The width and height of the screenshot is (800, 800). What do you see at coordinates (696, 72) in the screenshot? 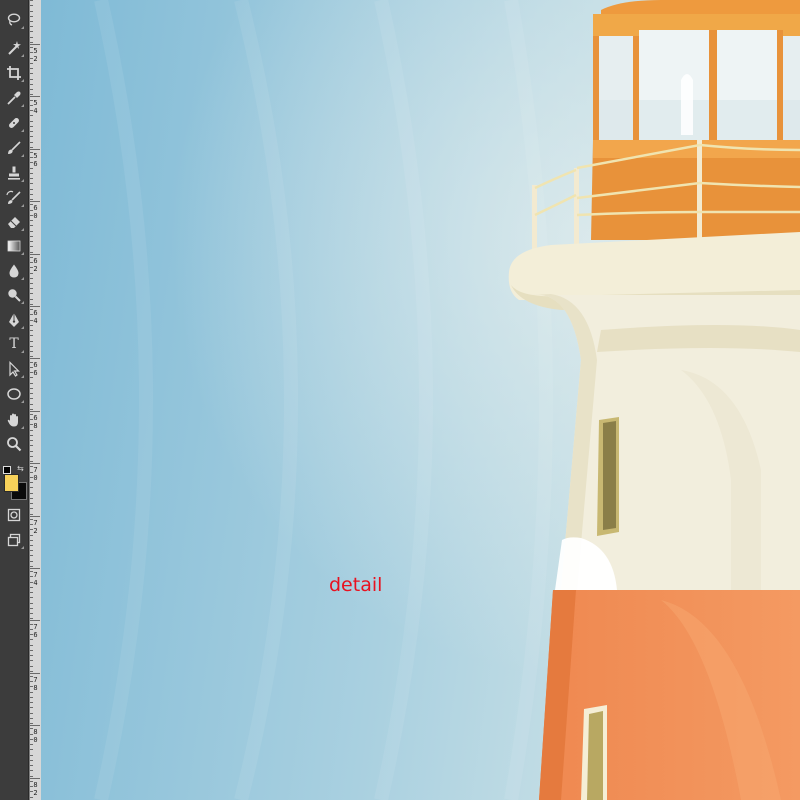
I see `lantern-room` at bounding box center [696, 72].